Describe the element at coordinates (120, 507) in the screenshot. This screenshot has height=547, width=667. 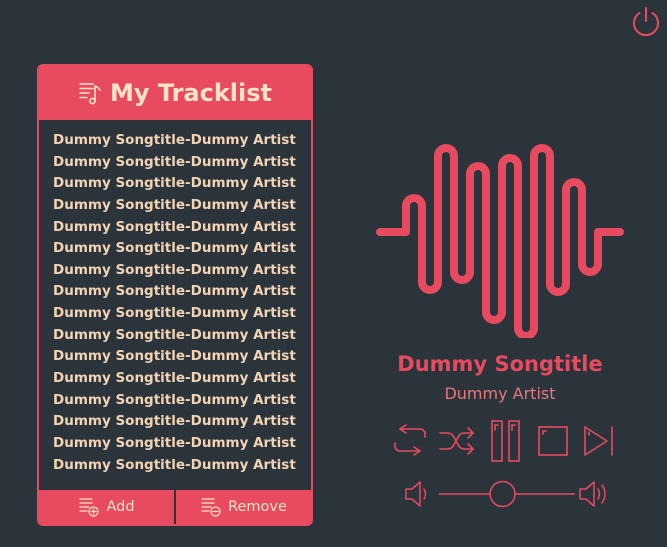
I see `add-label: Add` at that location.